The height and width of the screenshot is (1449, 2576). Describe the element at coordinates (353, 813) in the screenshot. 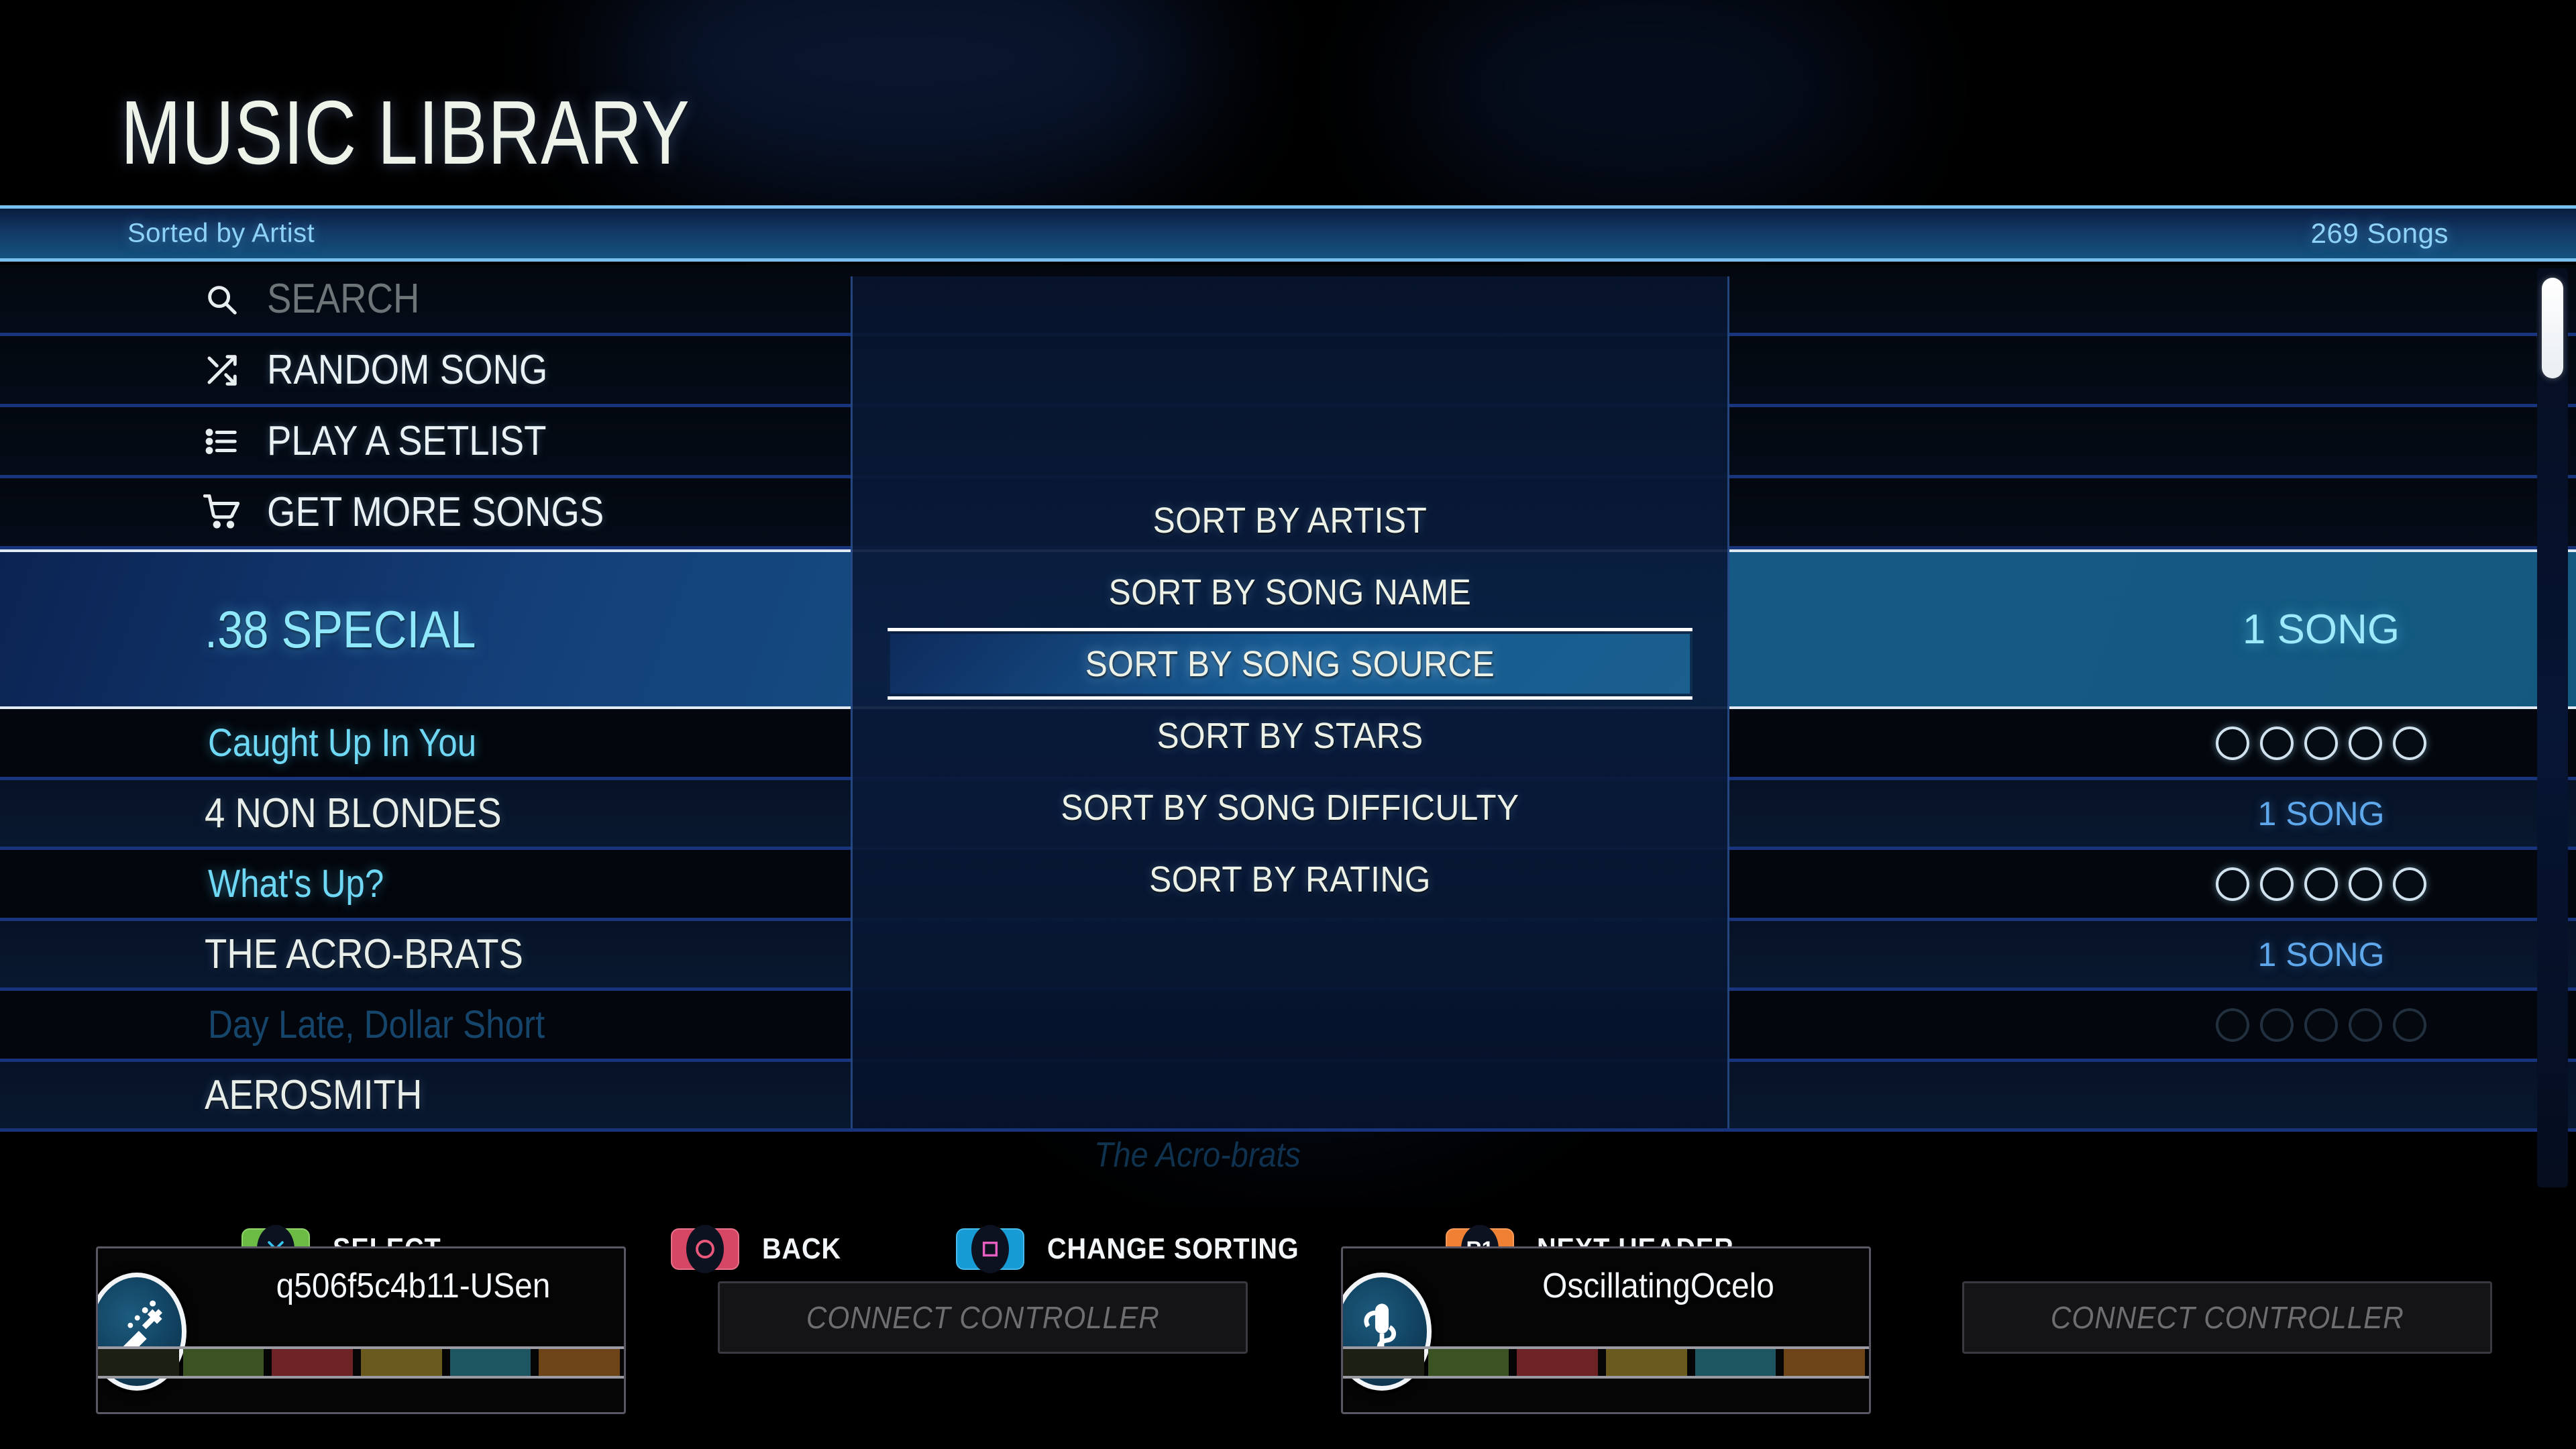

I see `artist-name: 4 NON BLONDES` at that location.